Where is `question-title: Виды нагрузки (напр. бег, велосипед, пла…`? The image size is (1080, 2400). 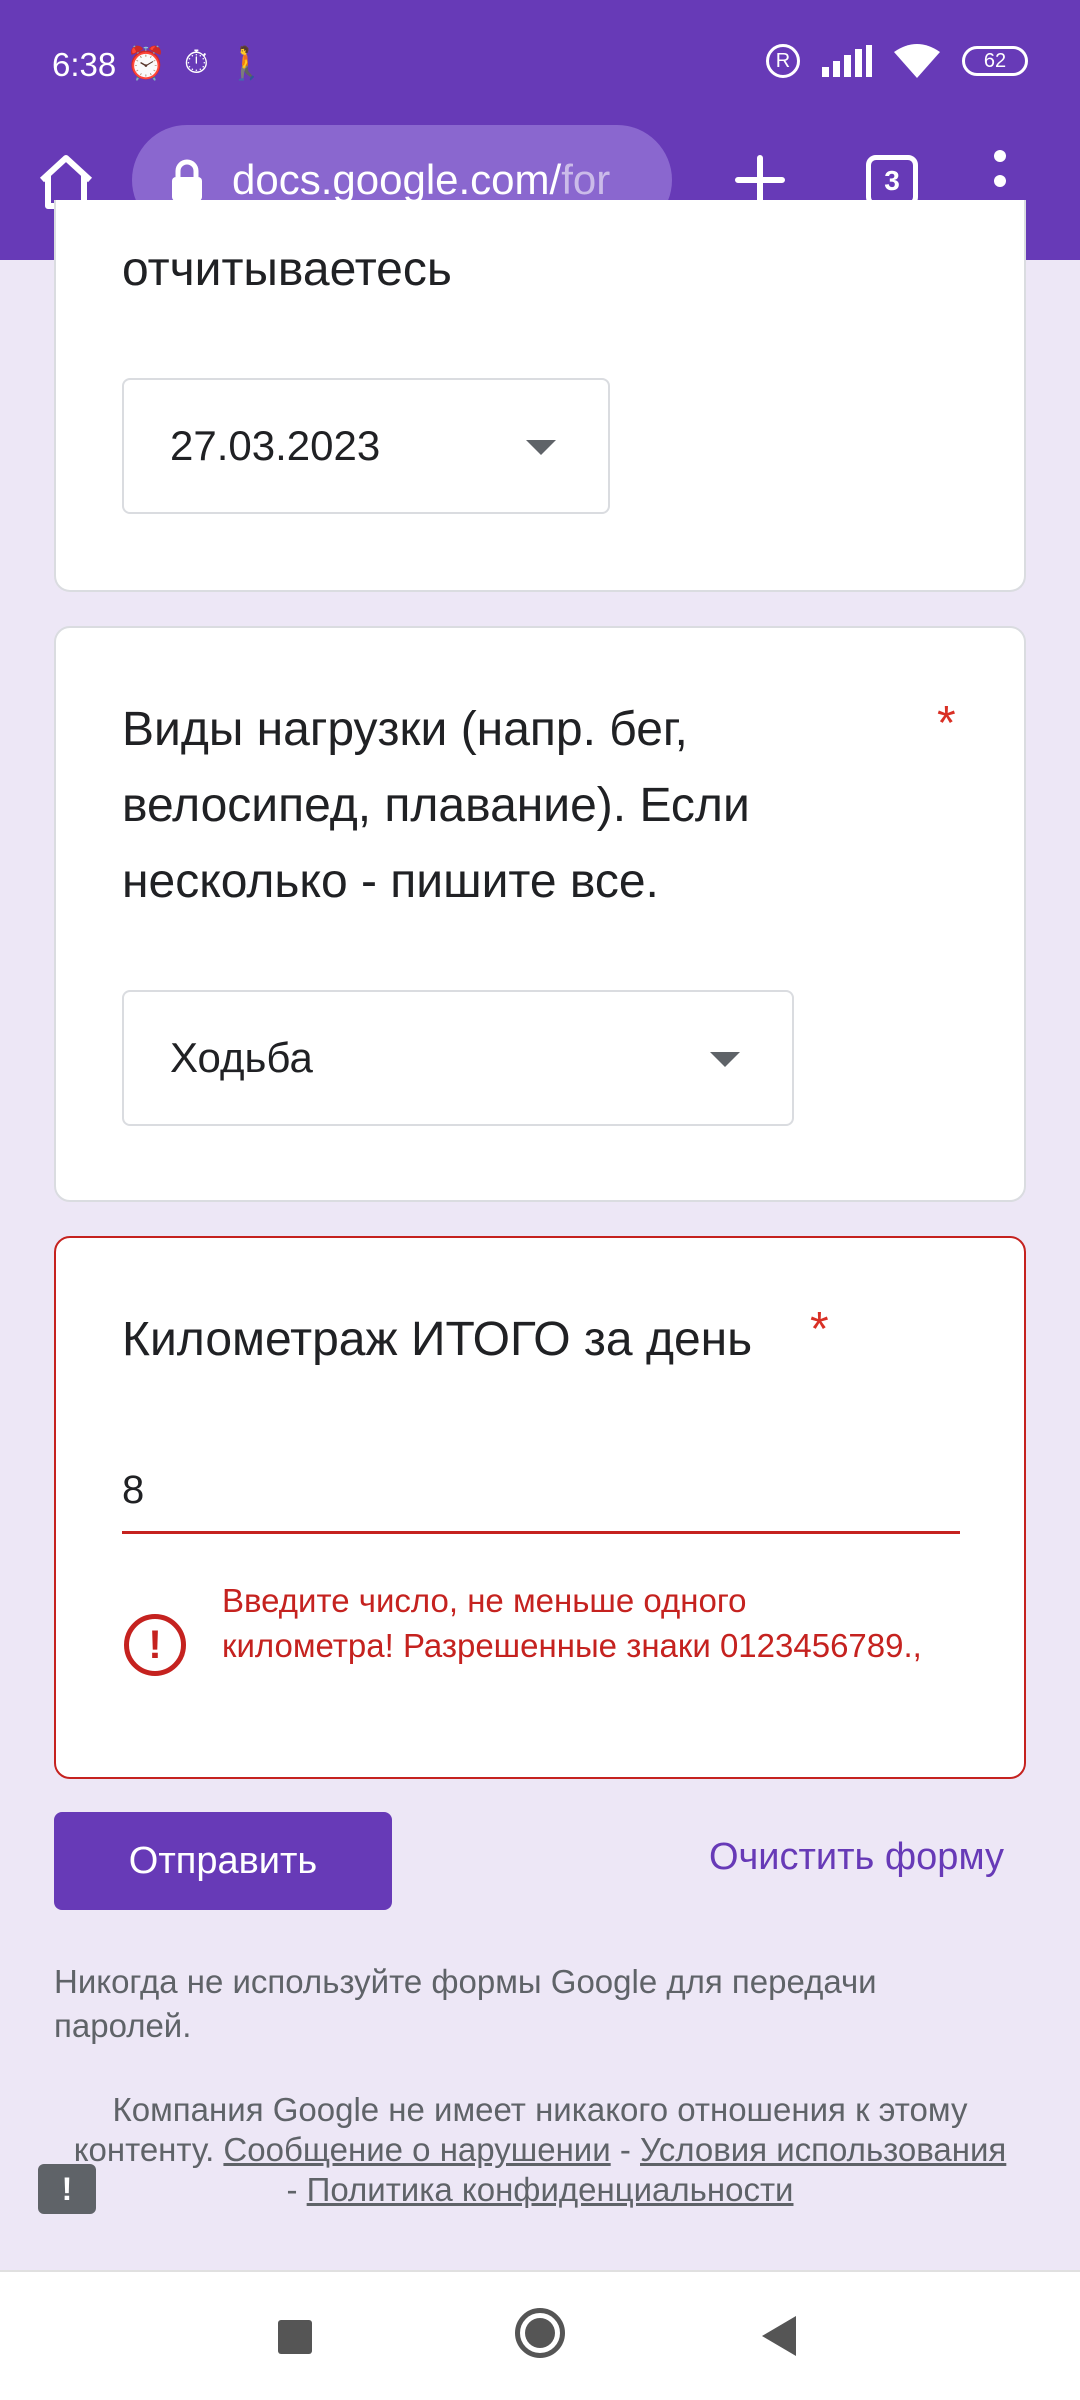
question-title: Виды нагрузки (напр. бег, велосипед, пла… is located at coordinates (436, 805).